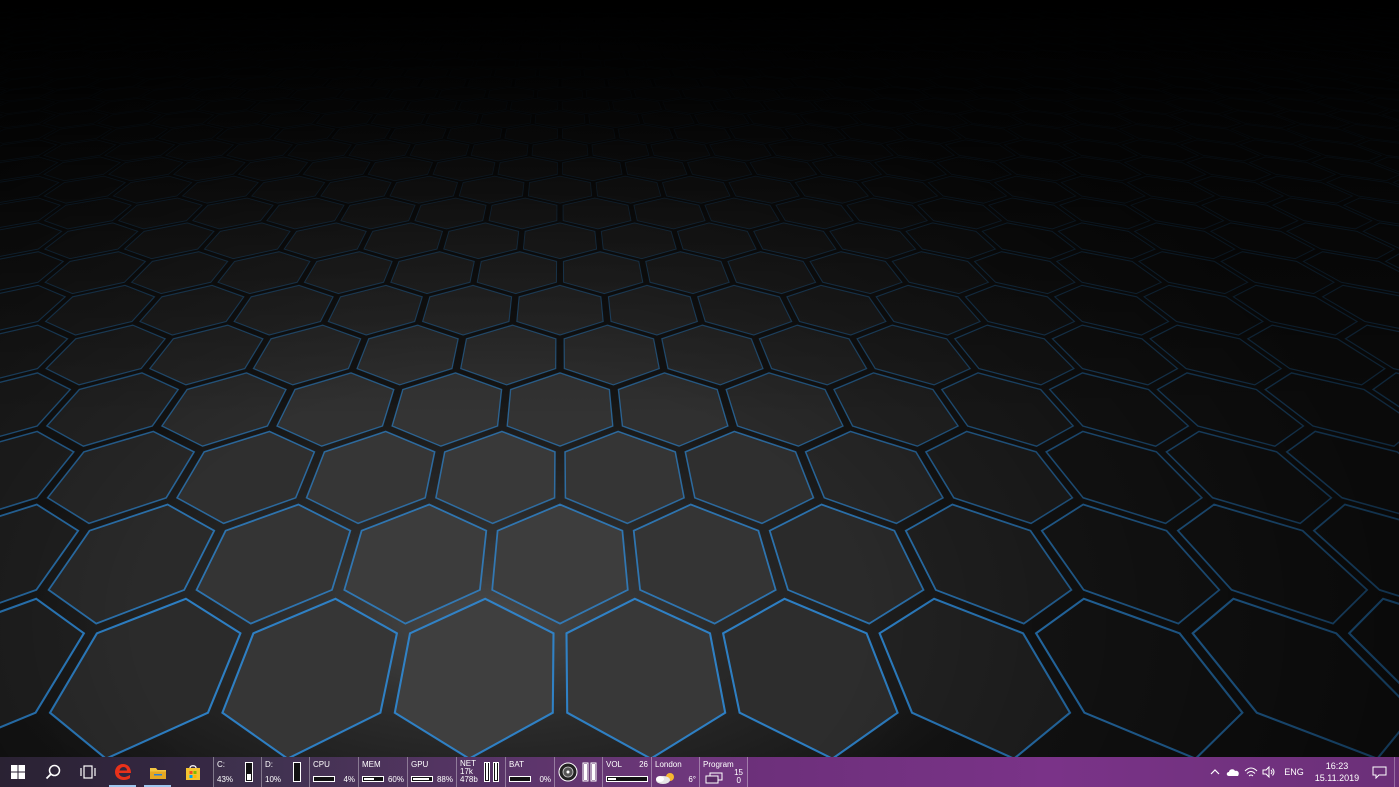 The image size is (1399, 787). Describe the element at coordinates (1215, 772) in the screenshot. I see `show-hidden-icons-button` at that location.